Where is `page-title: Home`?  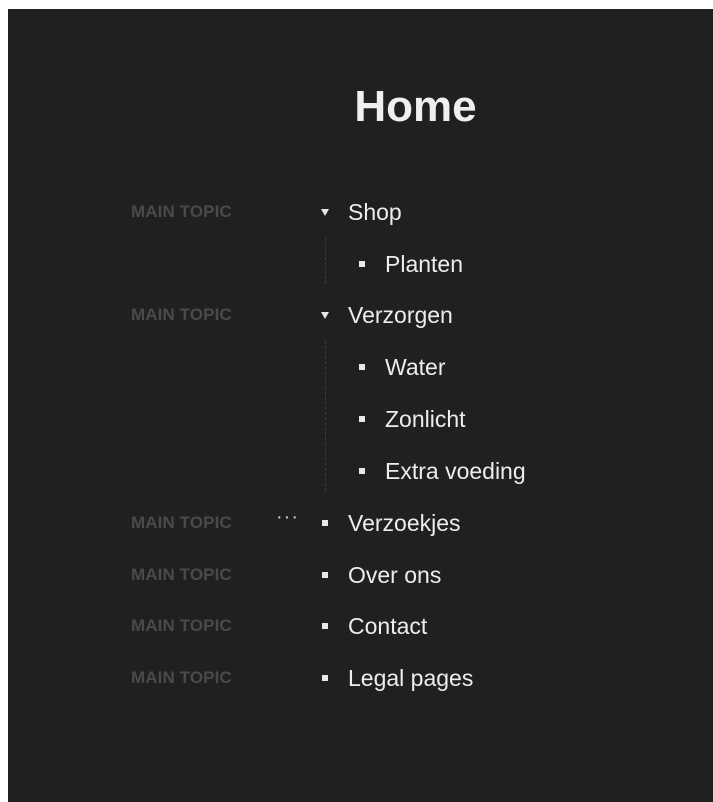
page-title: Home is located at coordinates (415, 106).